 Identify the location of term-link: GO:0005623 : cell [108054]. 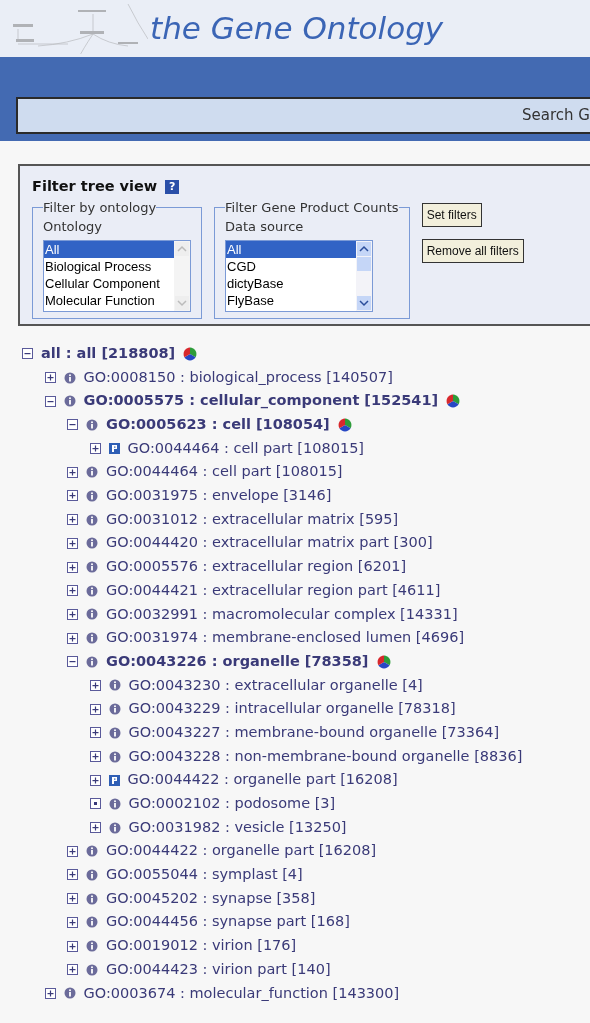
(218, 425).